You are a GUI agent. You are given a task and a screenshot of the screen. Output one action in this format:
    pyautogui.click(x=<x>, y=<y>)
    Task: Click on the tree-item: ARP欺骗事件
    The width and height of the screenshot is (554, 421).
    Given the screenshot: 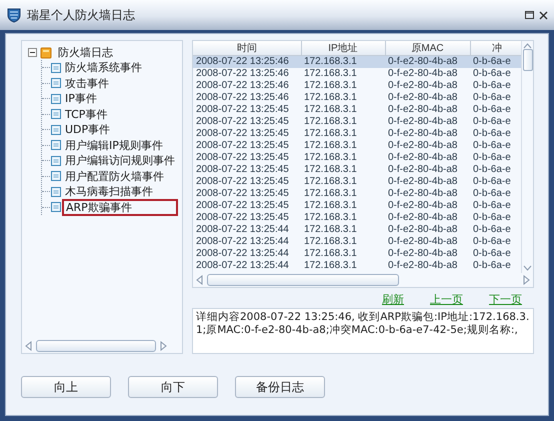 What is the action you would take?
    pyautogui.click(x=120, y=207)
    